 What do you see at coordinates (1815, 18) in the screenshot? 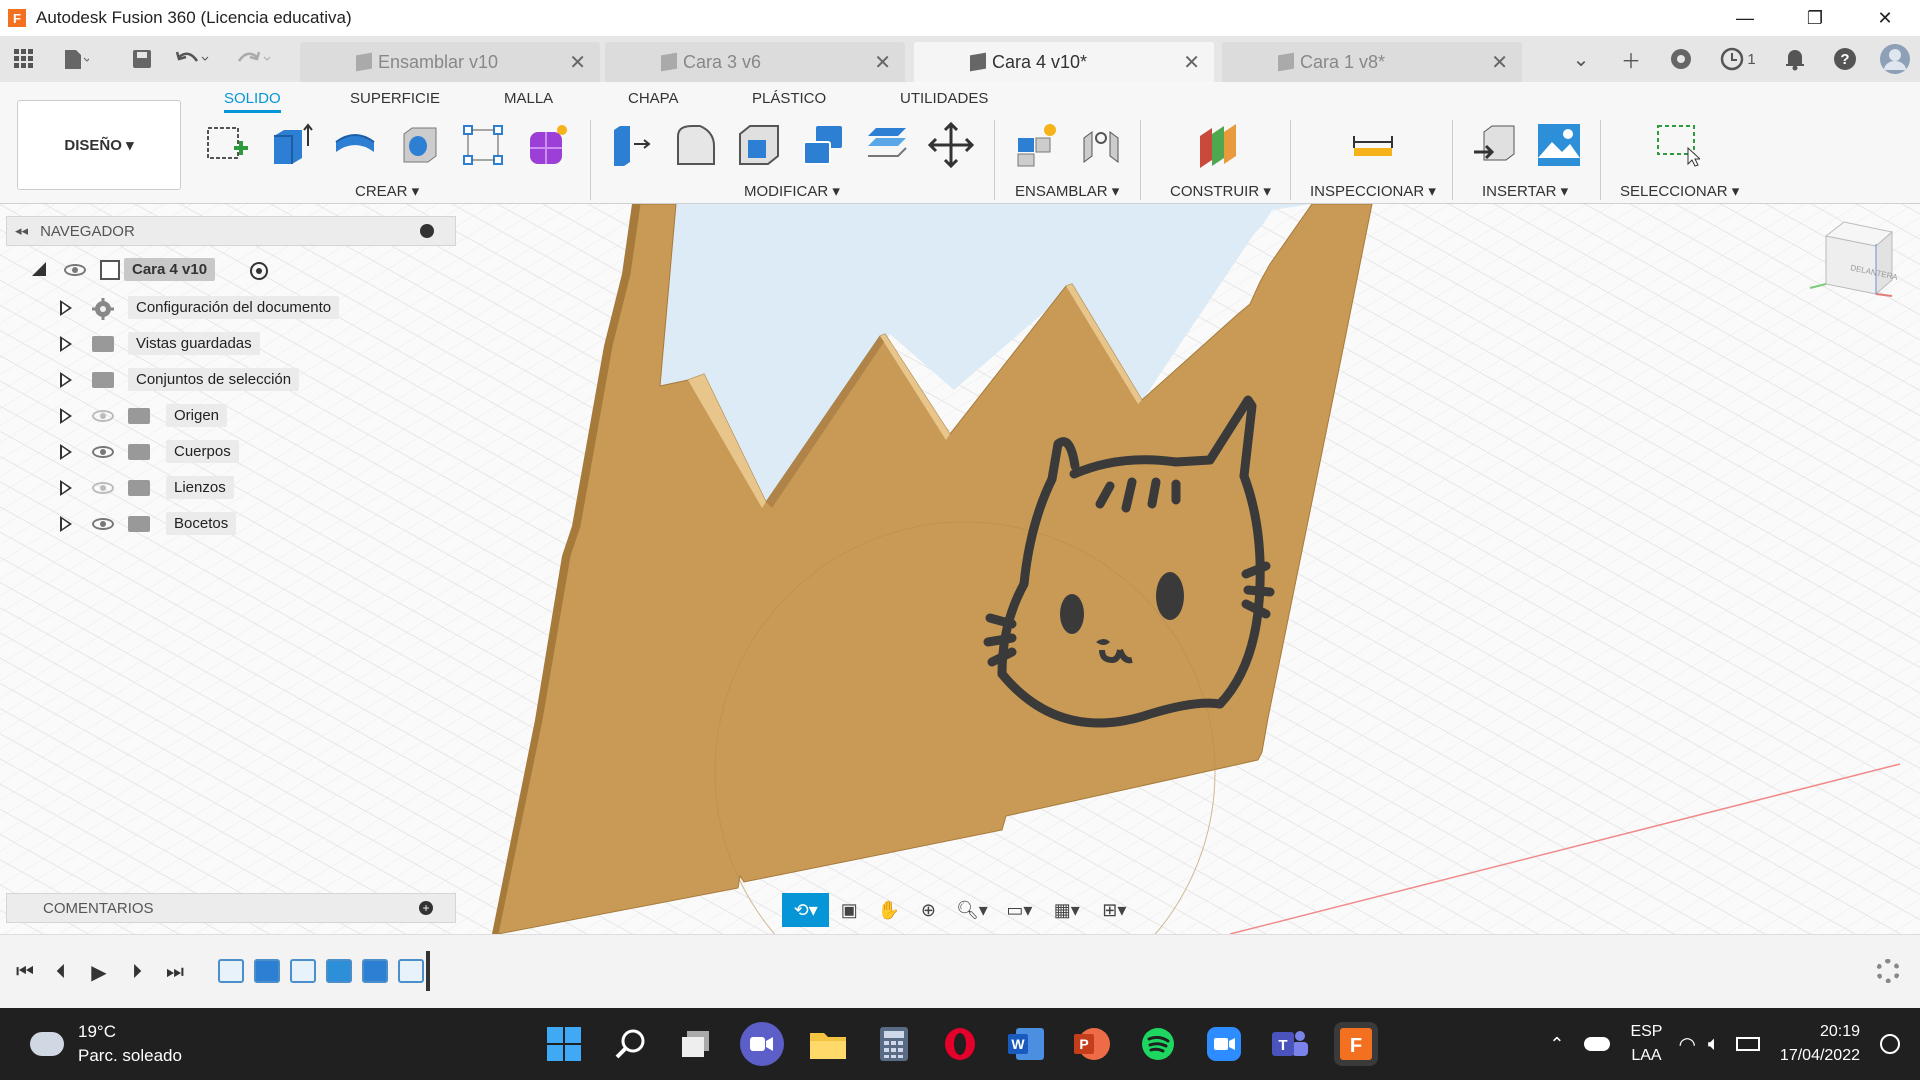
I see `restore-button: ❐` at bounding box center [1815, 18].